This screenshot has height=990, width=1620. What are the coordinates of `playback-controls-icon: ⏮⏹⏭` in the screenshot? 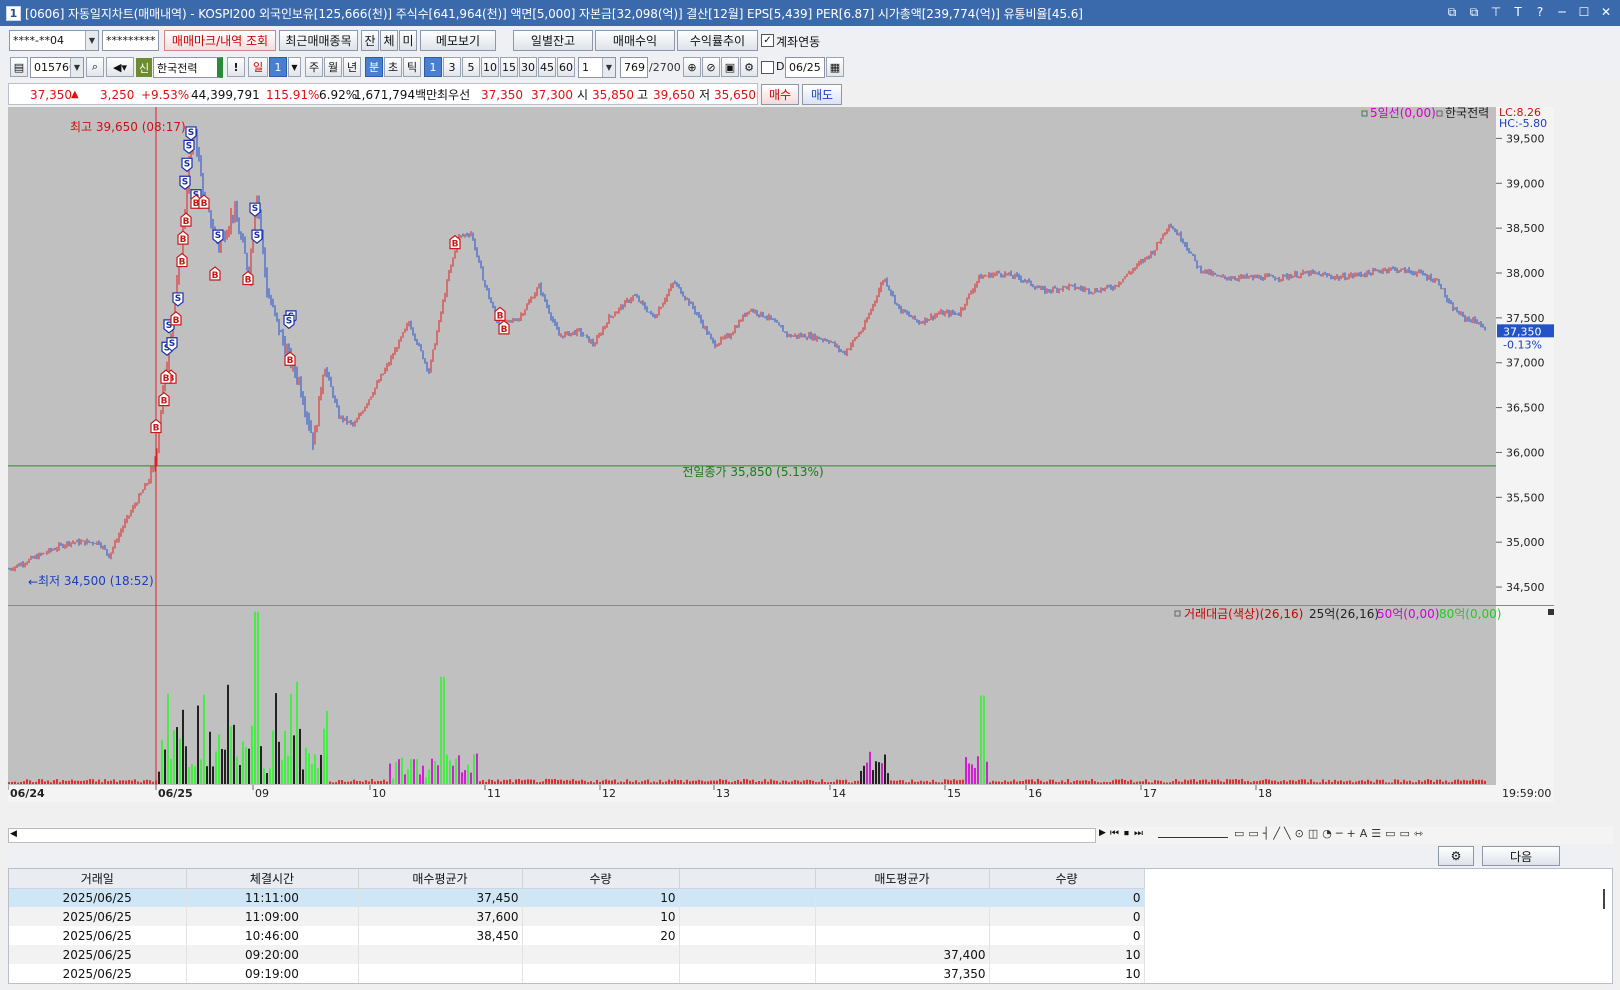 It's located at (1129, 833).